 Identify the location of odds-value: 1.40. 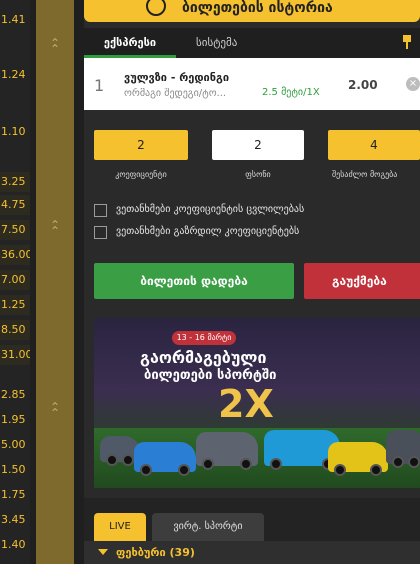
(15, 545).